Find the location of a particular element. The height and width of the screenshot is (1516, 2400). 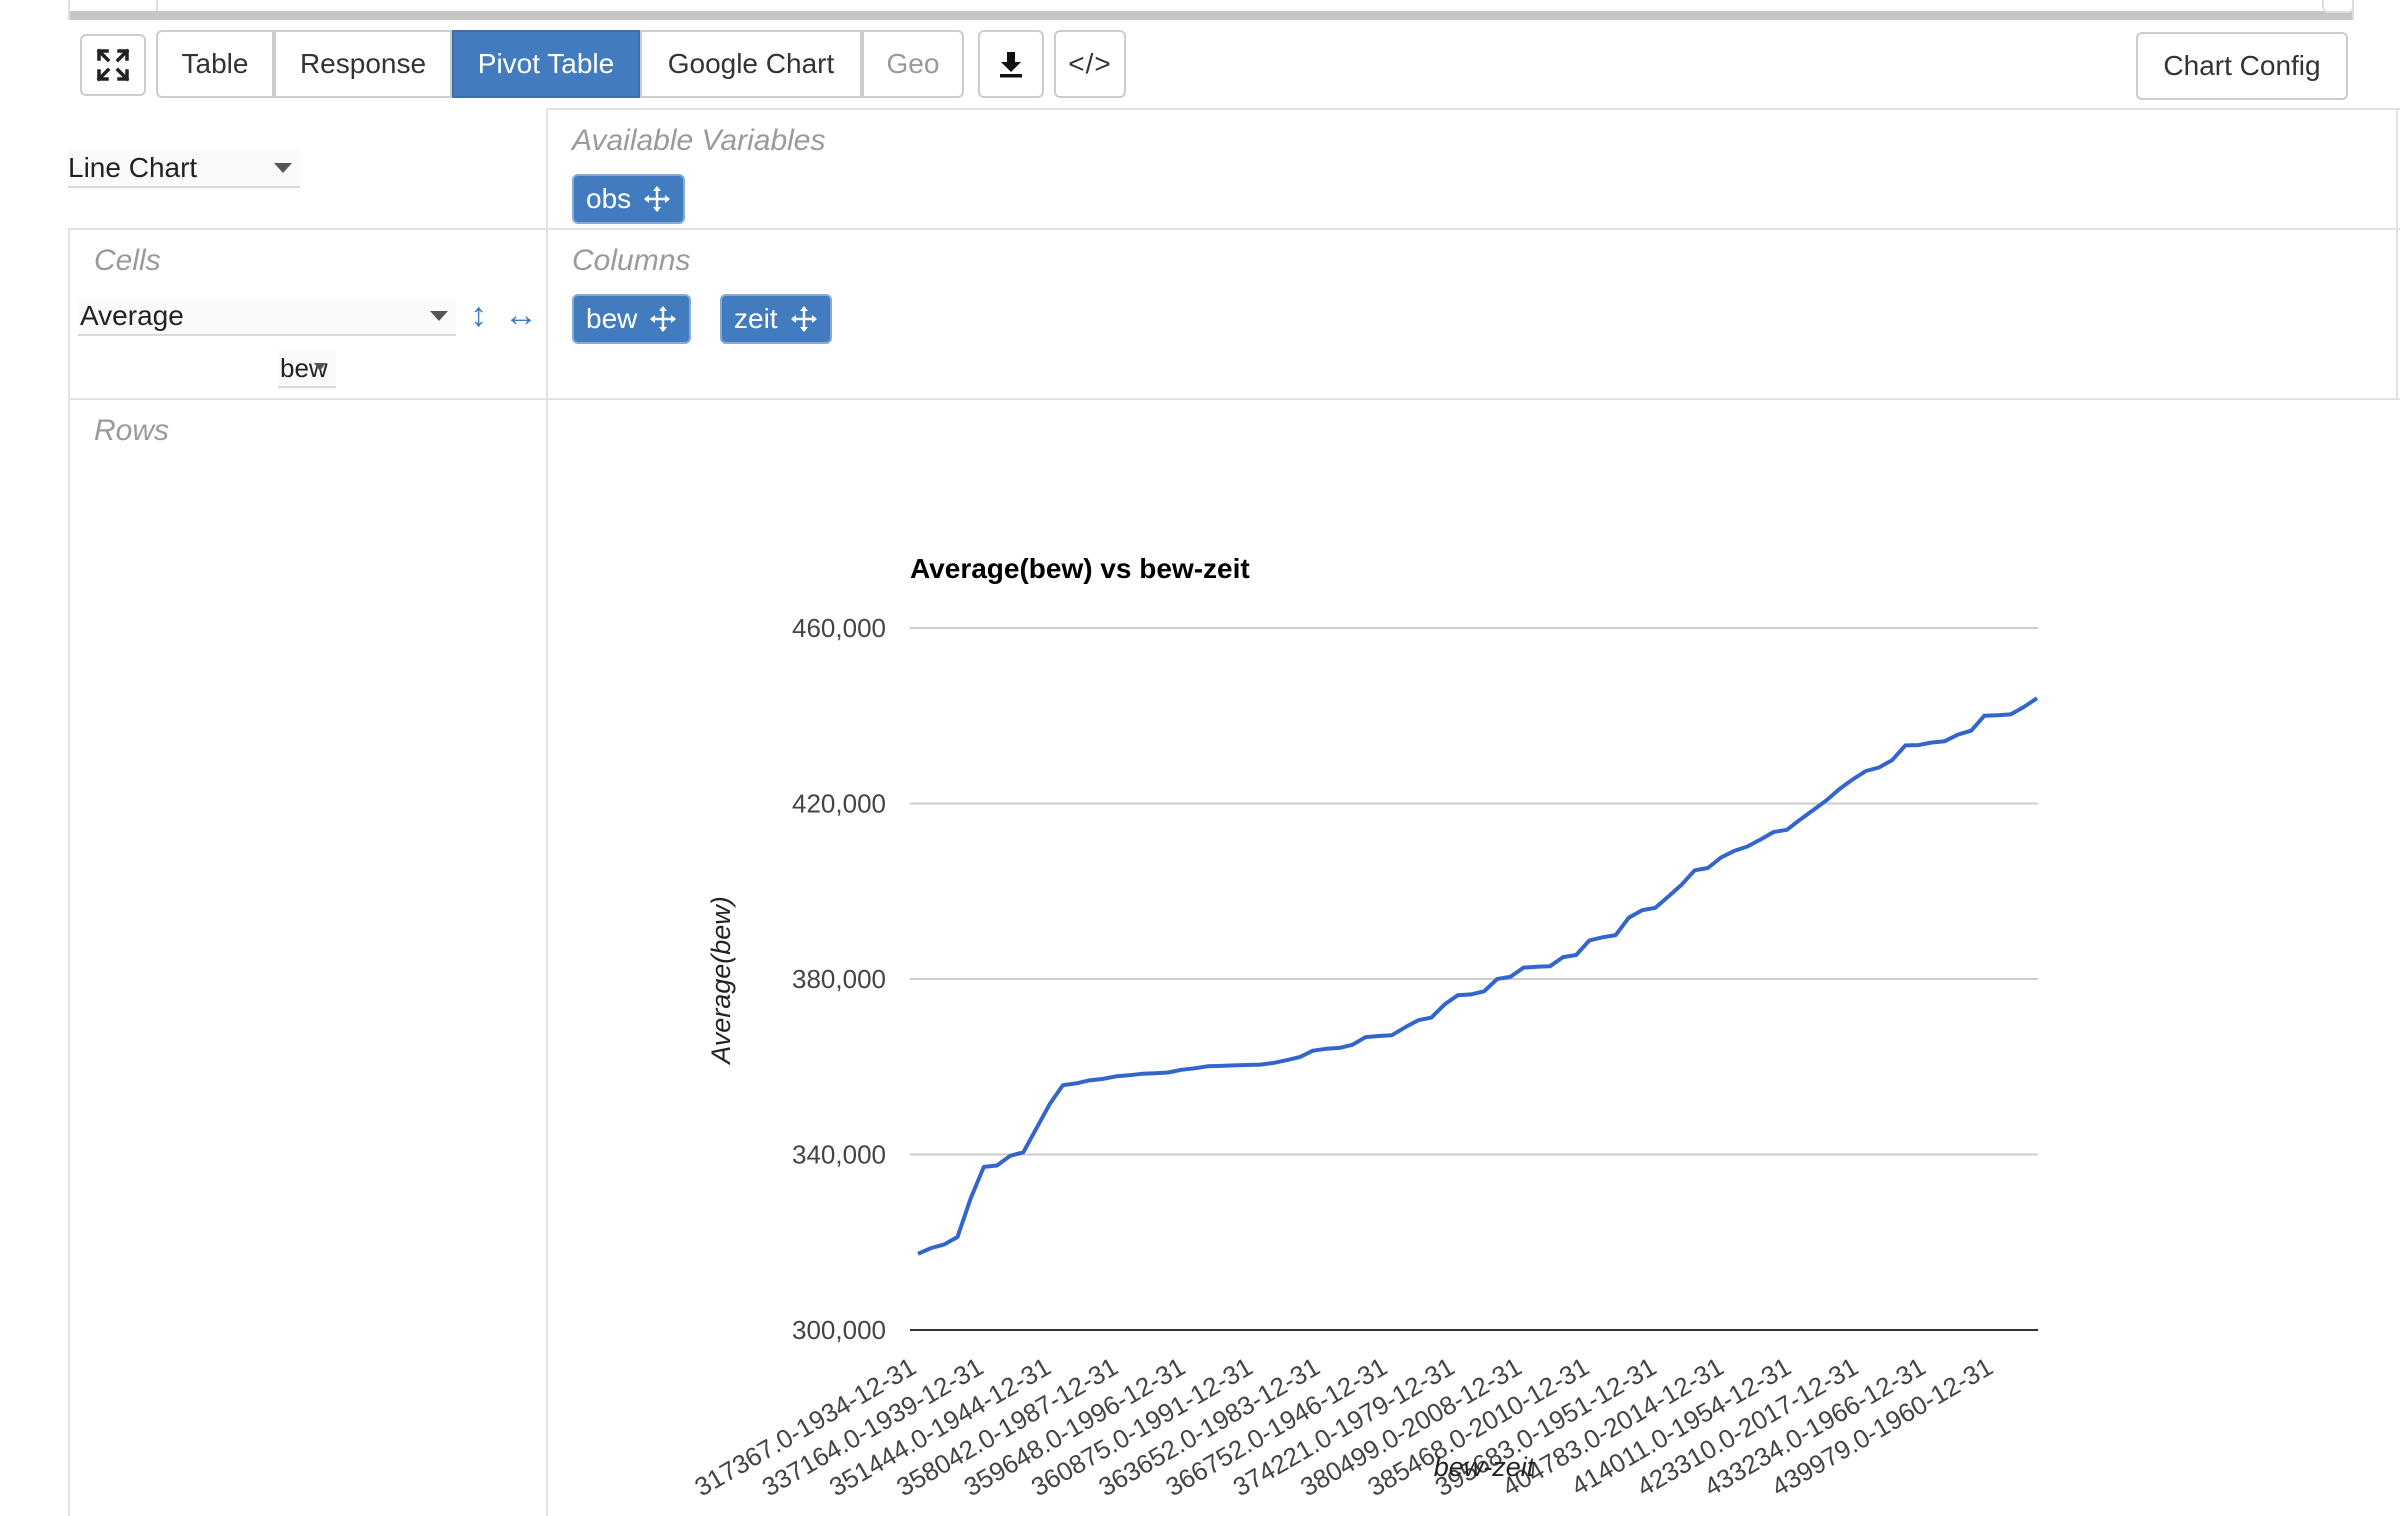

y-tick-label: 300,000 is located at coordinates (839, 1330).